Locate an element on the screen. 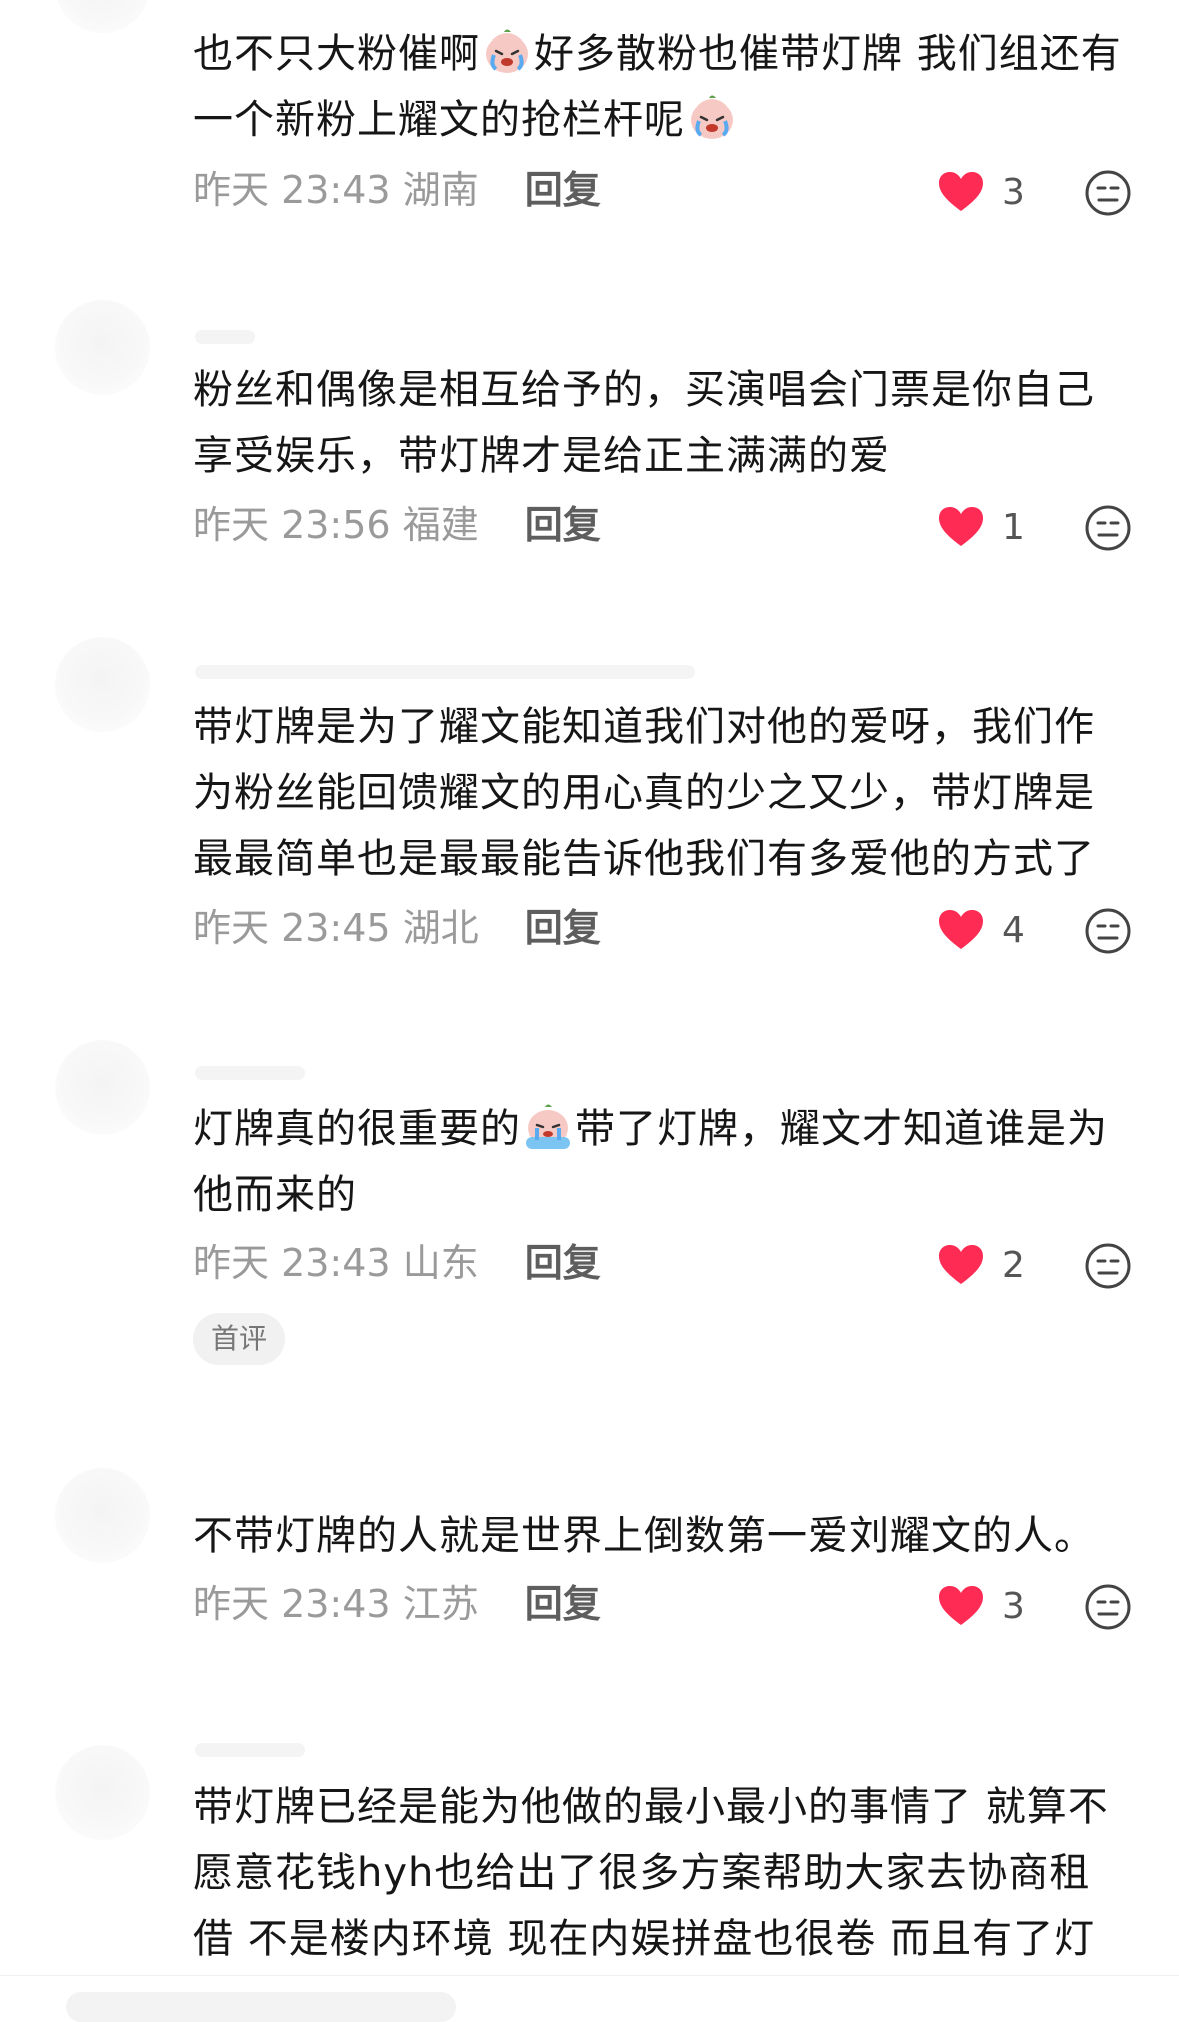 The image size is (1179, 2022). comment-meta: 昨天 23:43 江苏 回复 is located at coordinates (397, 1604).